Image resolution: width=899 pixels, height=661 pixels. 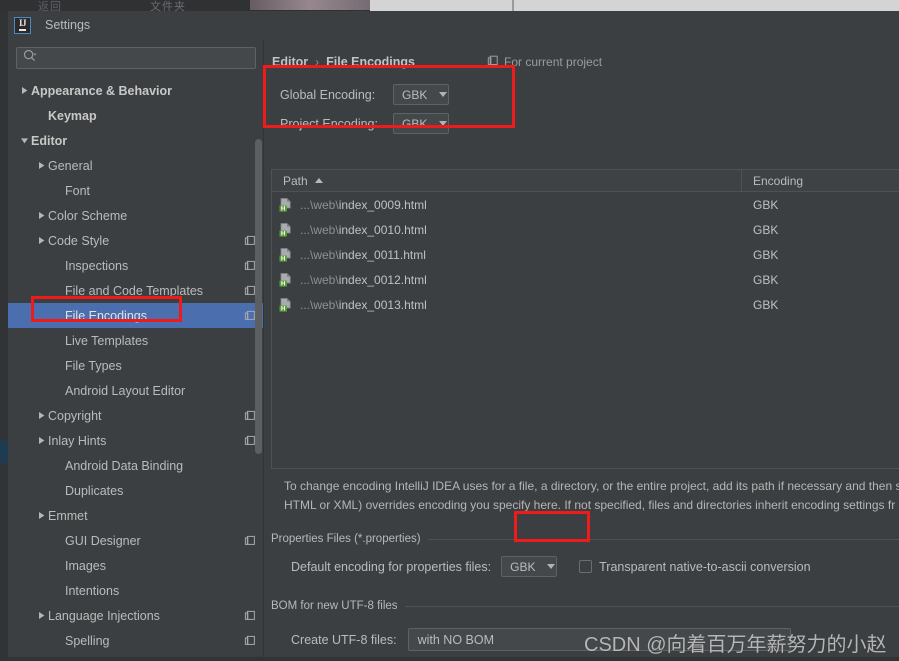 What do you see at coordinates (529, 566) in the screenshot?
I see `default-properties-encoding-dropdown: GBK` at bounding box center [529, 566].